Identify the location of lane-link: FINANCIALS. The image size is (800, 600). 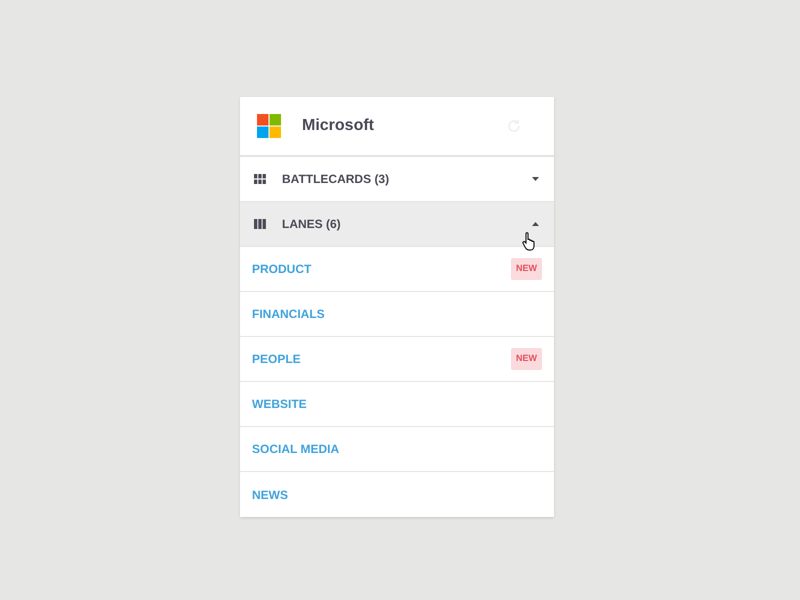
(288, 314).